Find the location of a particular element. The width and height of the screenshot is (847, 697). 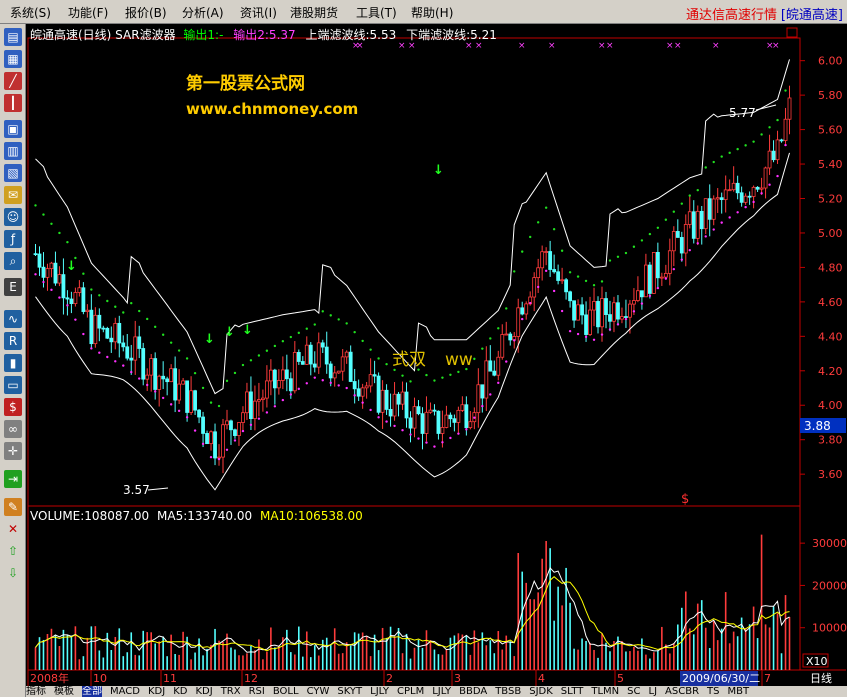

indicator-tab: LJ is located at coordinates (653, 691).